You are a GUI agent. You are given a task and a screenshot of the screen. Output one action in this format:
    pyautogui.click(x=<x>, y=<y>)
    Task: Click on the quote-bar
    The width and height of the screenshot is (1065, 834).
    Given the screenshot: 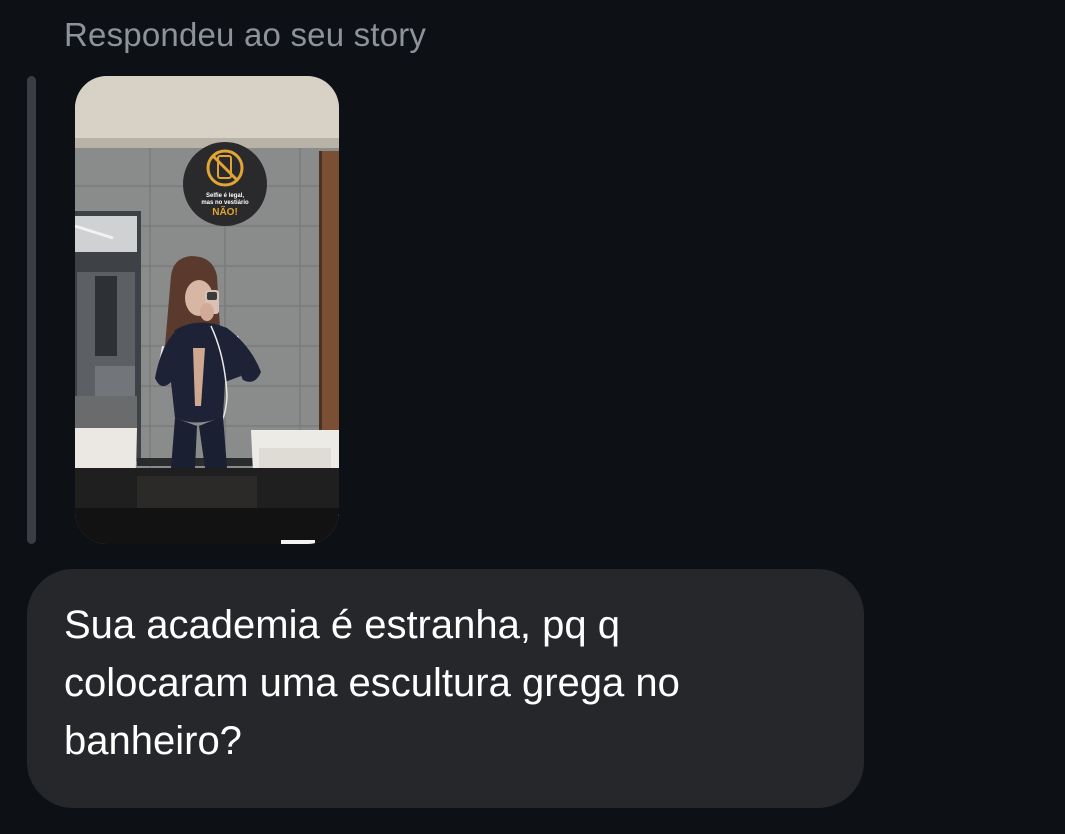 What is the action you would take?
    pyautogui.click(x=31, y=310)
    